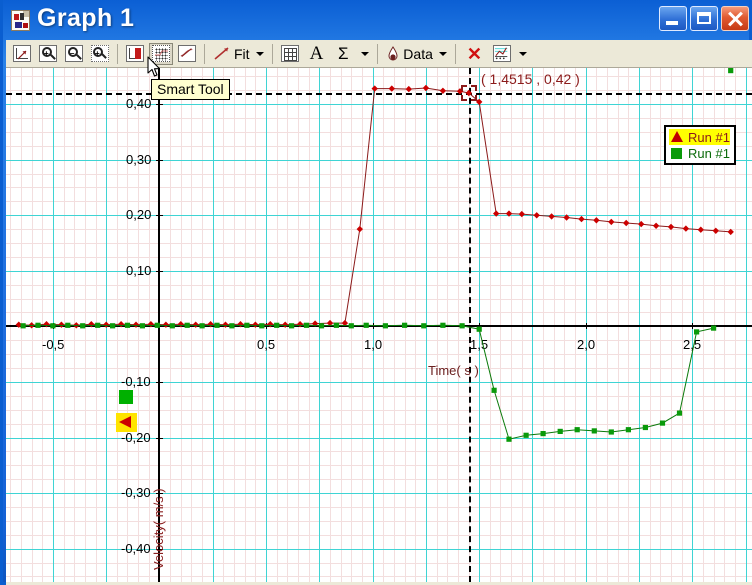  Describe the element at coordinates (126, 422) in the screenshot. I see `yellow-triangle-marker` at that location.